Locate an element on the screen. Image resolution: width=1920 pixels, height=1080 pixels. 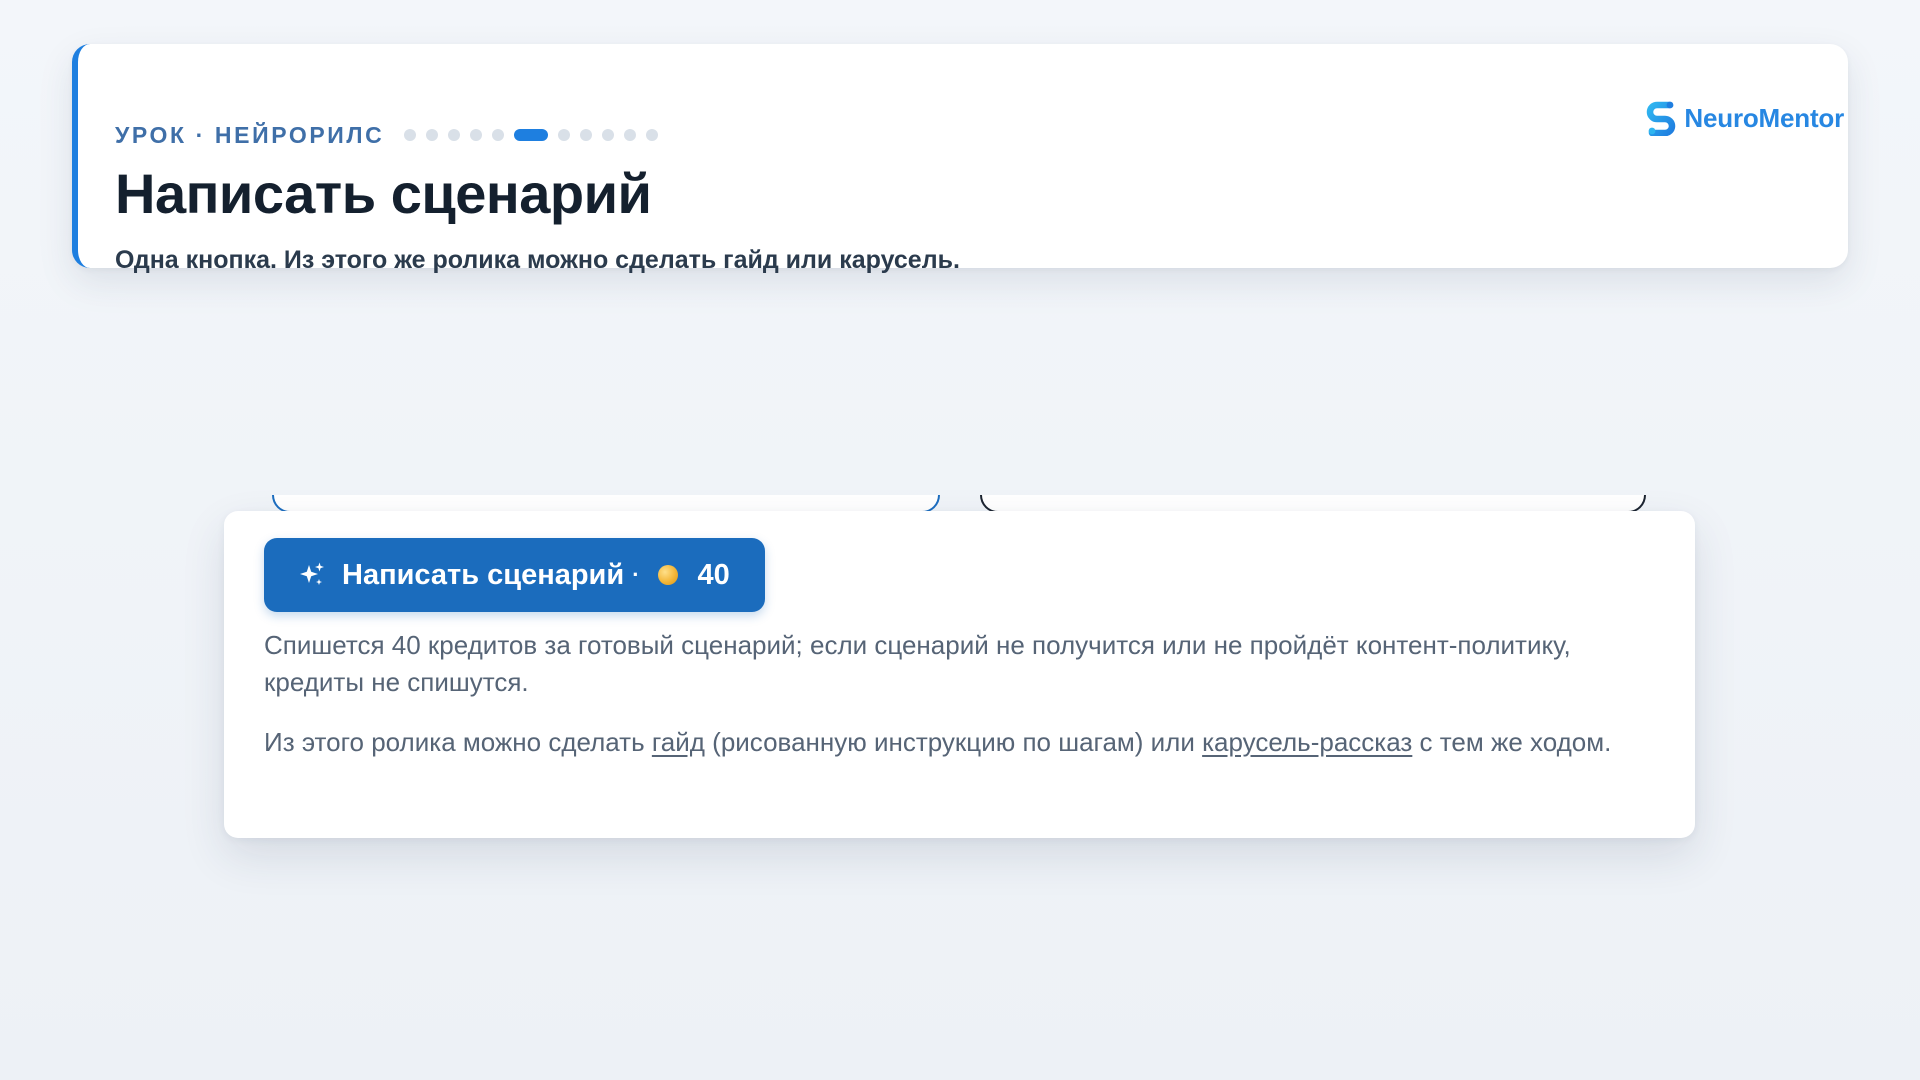
sparkle-icon is located at coordinates (312, 573).